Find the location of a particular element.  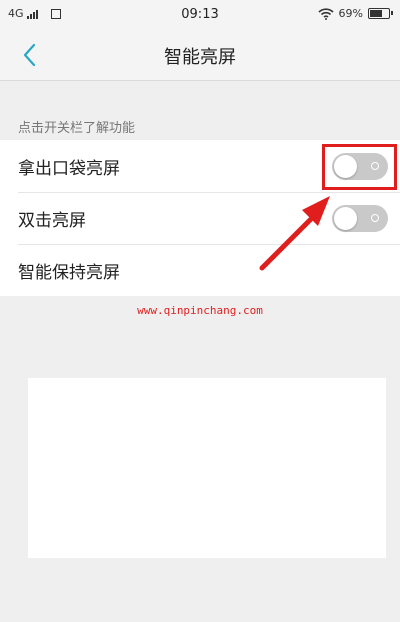

setting-label: 拿出口袋亮屏 is located at coordinates (69, 169).